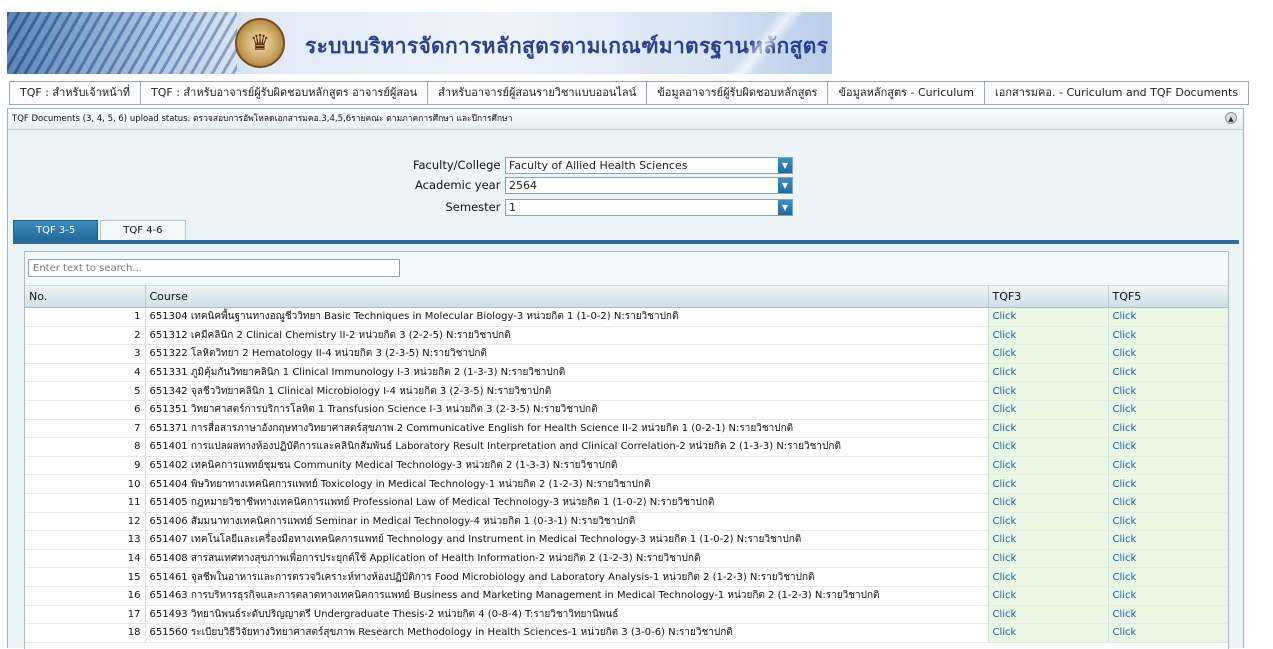 This screenshot has height=649, width=1273. Describe the element at coordinates (56, 230) in the screenshot. I see `tab-tqf-3-5: TQF 3-5` at that location.